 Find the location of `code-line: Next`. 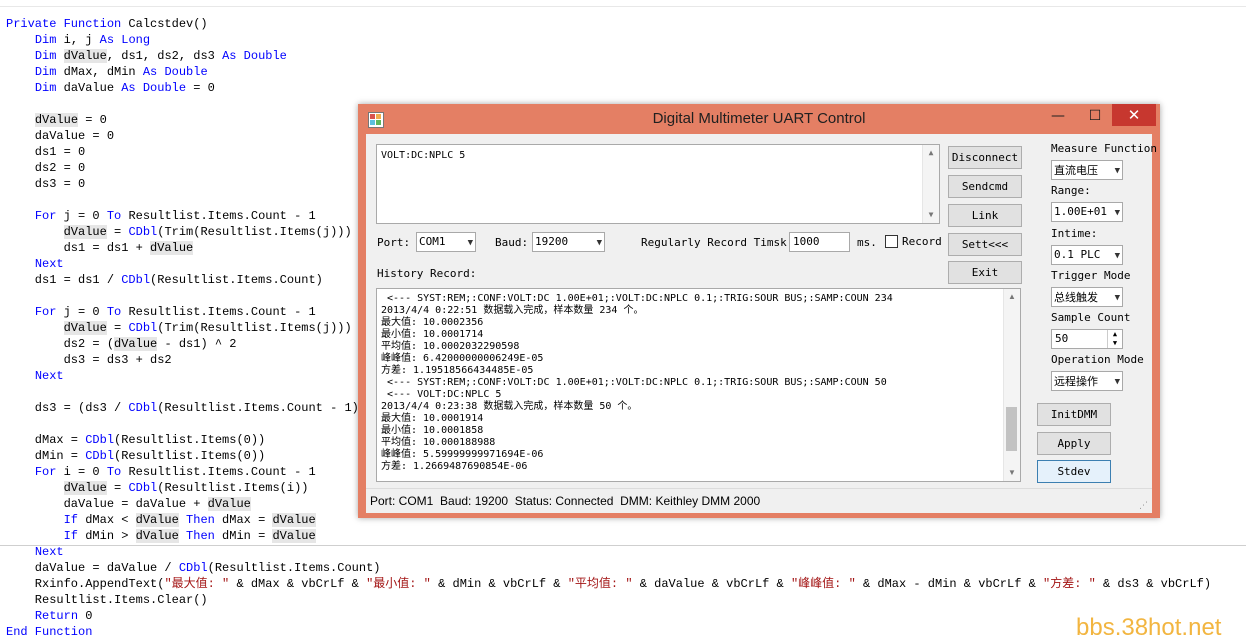

code-line: Next is located at coordinates (35, 376).